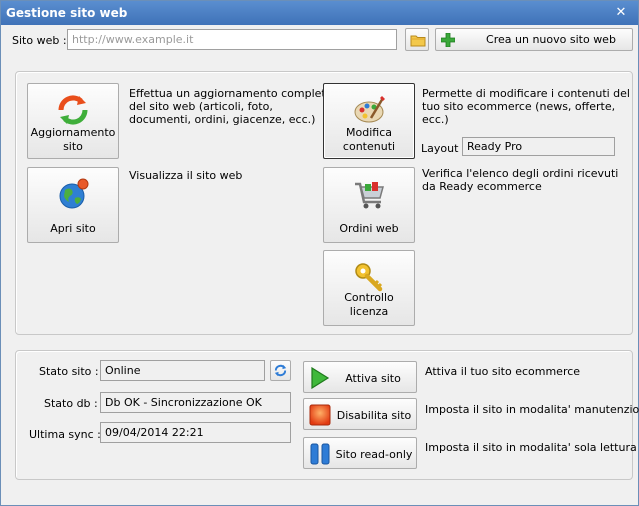  What do you see at coordinates (186, 175) in the screenshot?
I see `open-site-description: Visualizza il sito web` at bounding box center [186, 175].